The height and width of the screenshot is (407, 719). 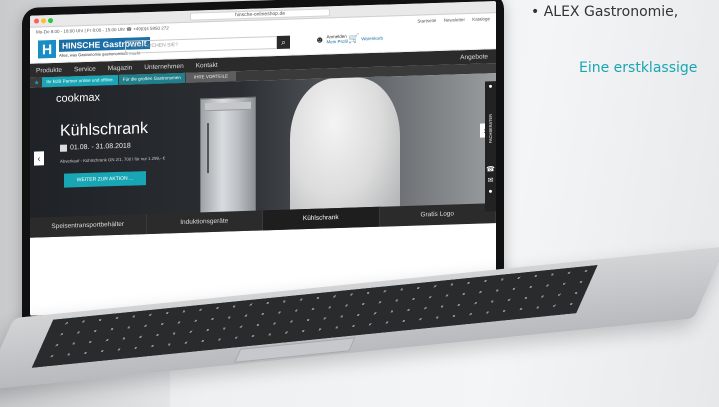 I want to click on chevron-left-icon: ‹, so click(x=39, y=158).